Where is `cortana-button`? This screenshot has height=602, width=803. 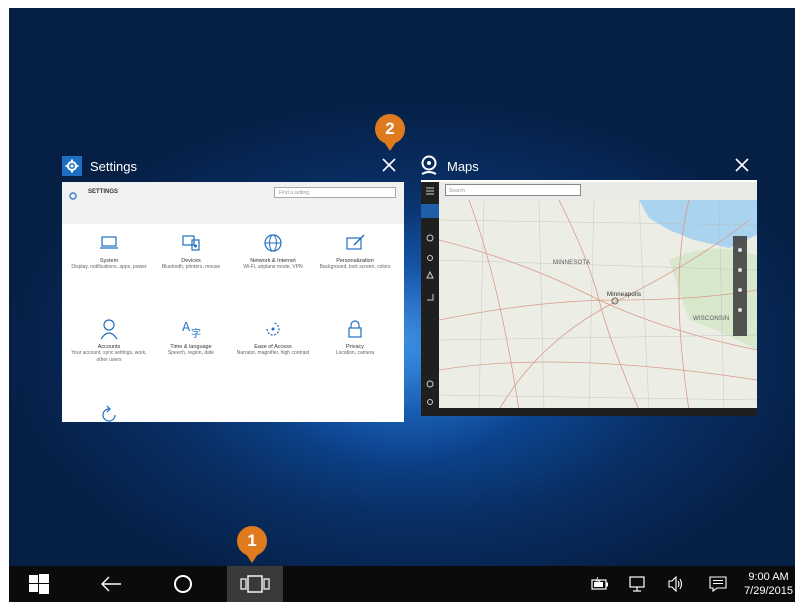
cortana-button is located at coordinates (183, 584).